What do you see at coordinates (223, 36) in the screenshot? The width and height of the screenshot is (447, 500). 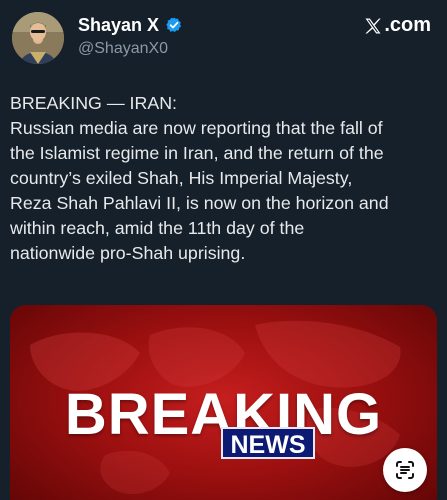 I see `post-header: Shayan X @ShayanX0 .com` at bounding box center [223, 36].